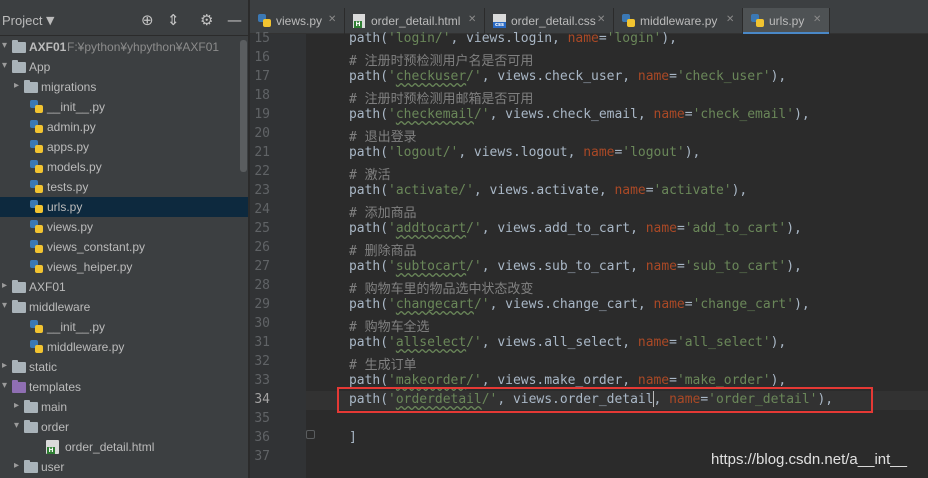  Describe the element at coordinates (124, 467) in the screenshot. I see `tree-item: ▸ user` at that location.